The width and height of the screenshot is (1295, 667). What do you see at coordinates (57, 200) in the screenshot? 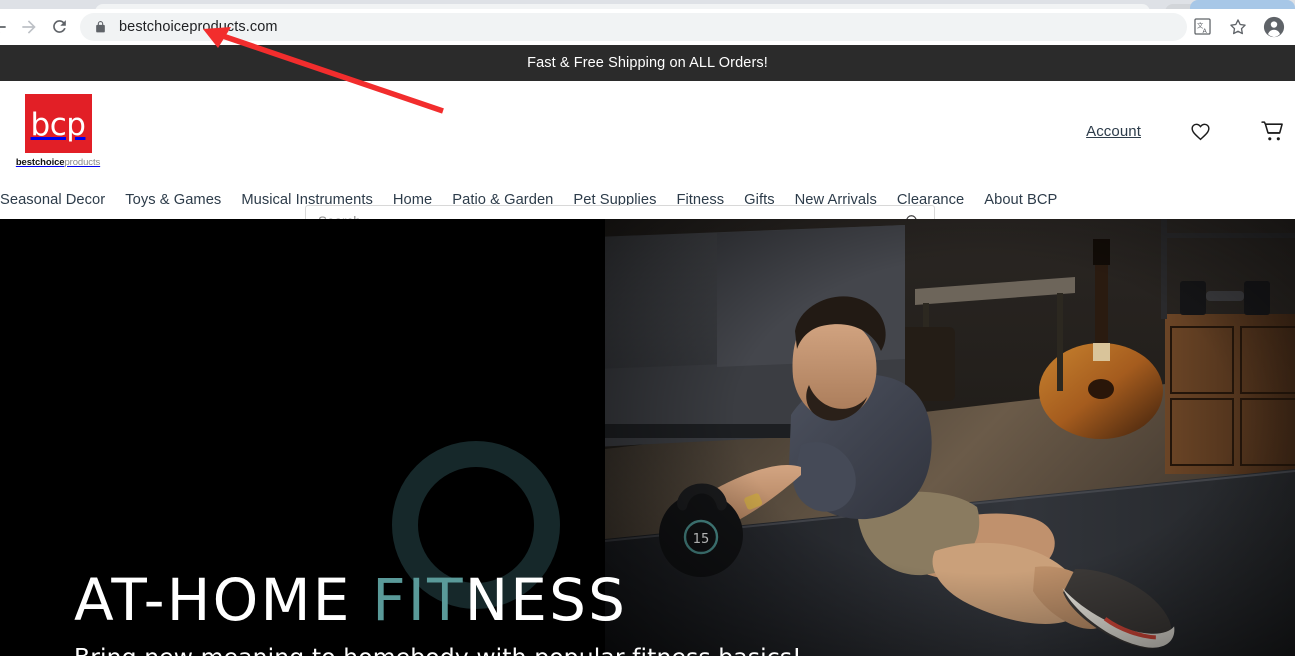
I see `nav-item-seasonal-decor: Seasonal Decor` at bounding box center [57, 200].